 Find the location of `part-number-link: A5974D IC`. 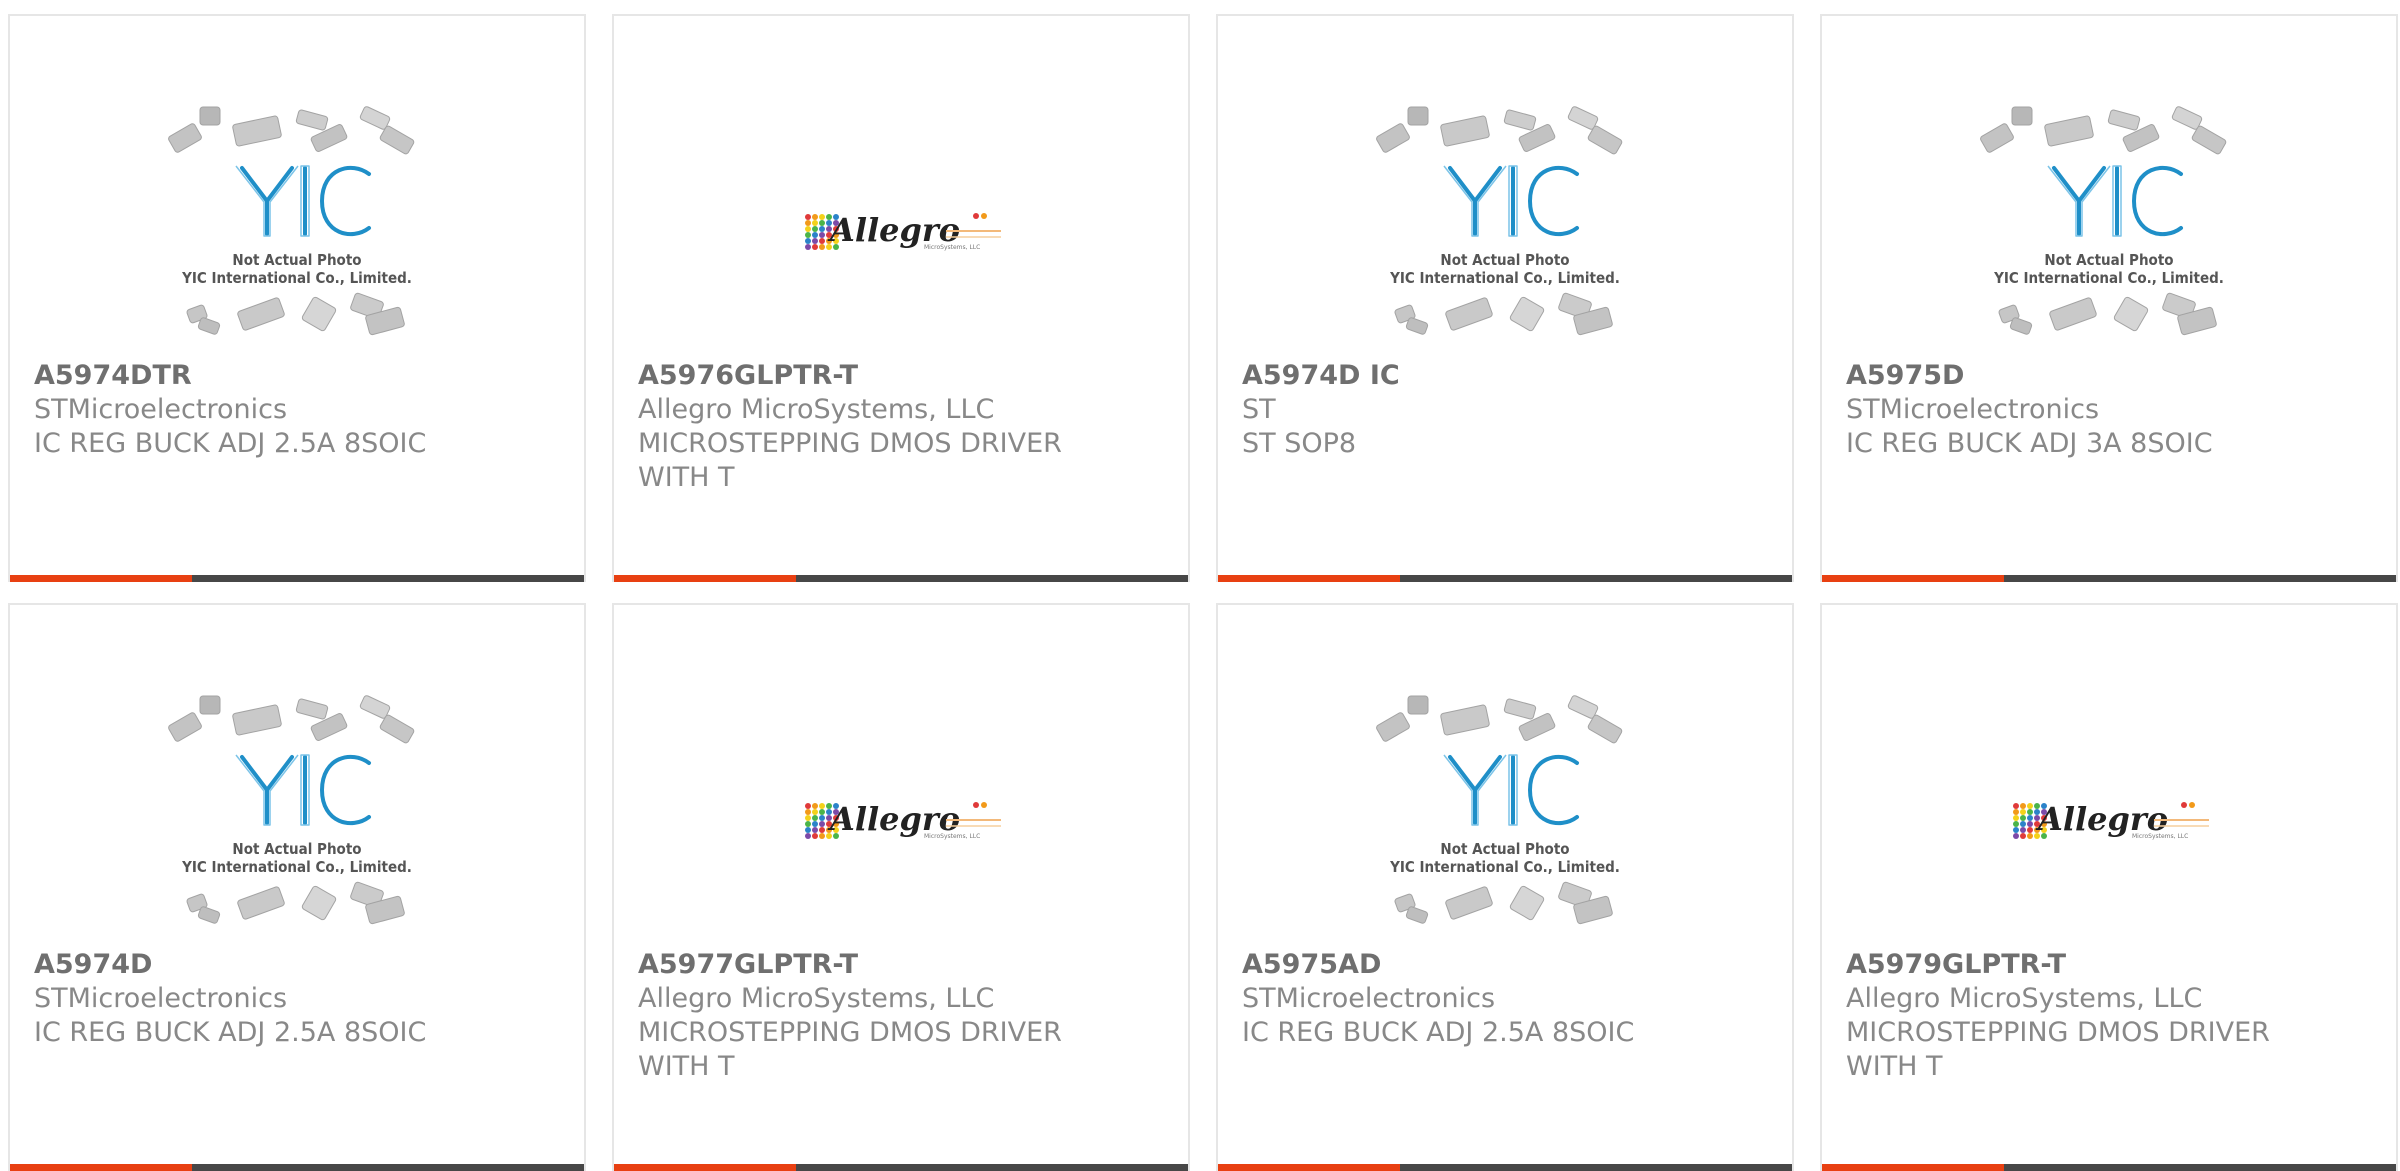

part-number-link: A5974D IC is located at coordinates (1507, 376).